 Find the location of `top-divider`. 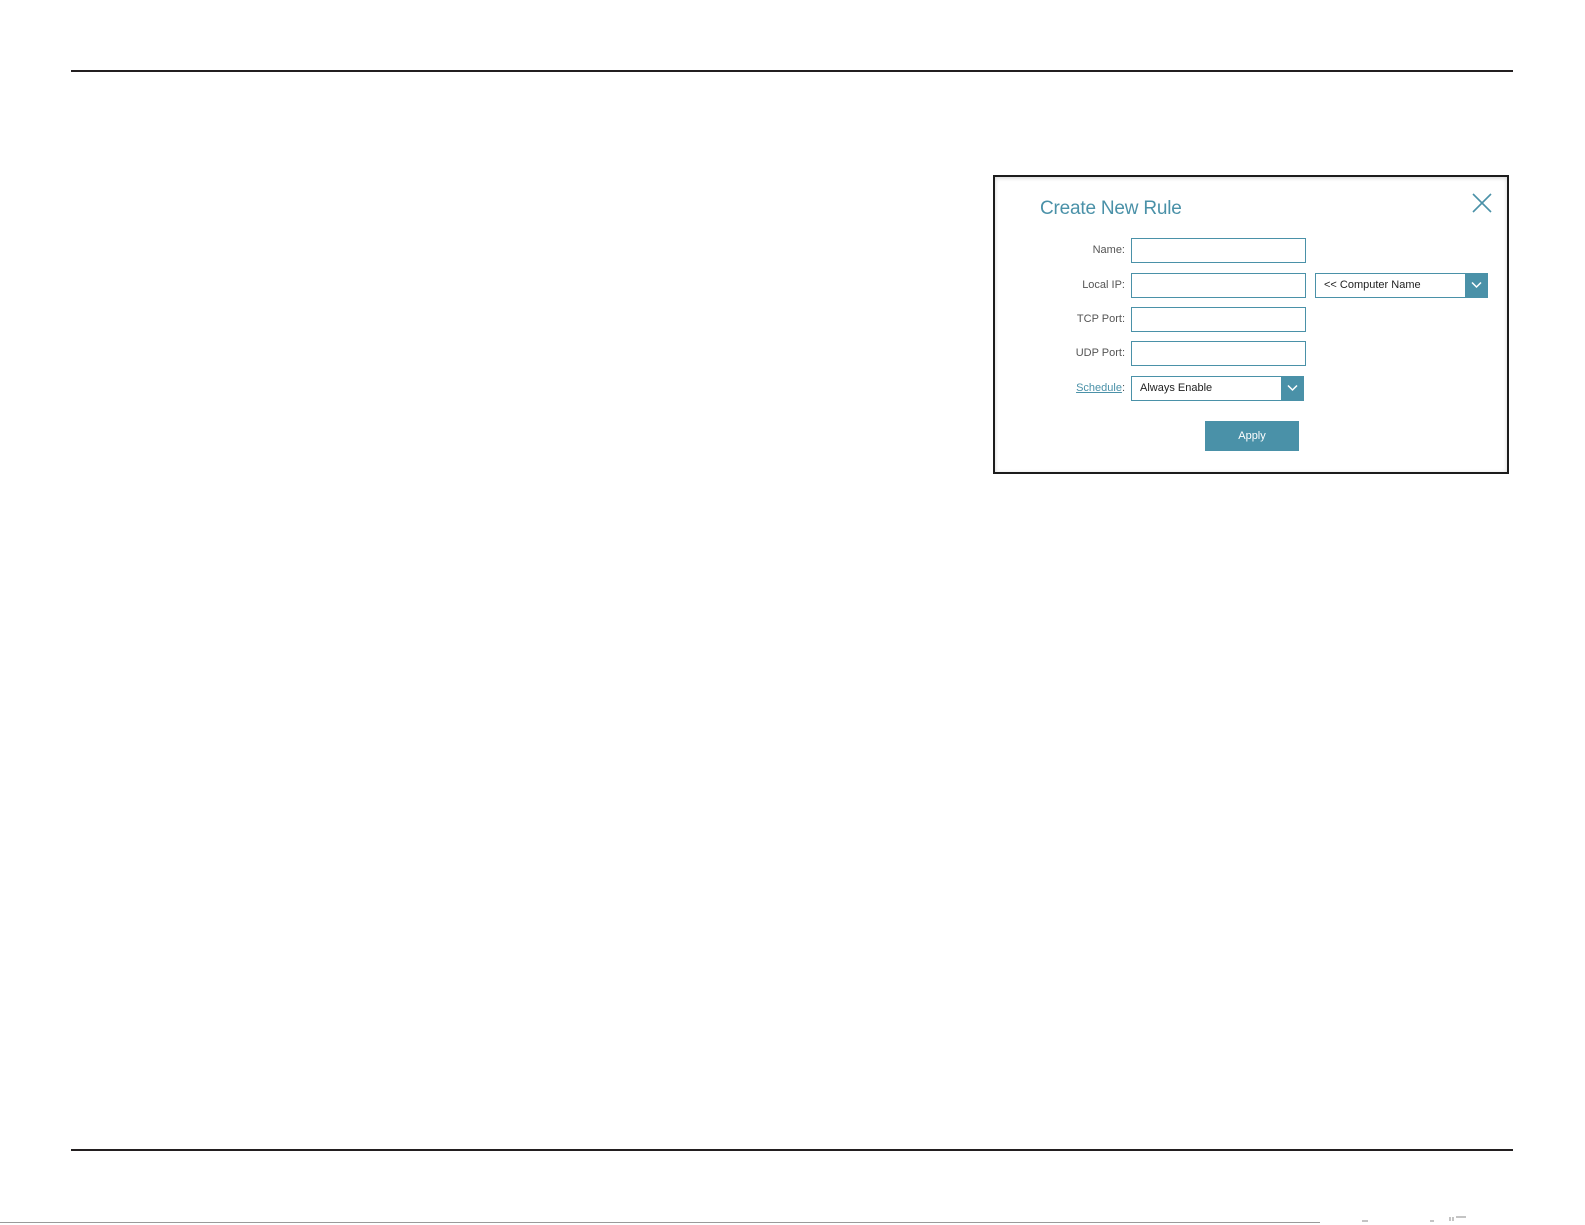

top-divider is located at coordinates (792, 71).